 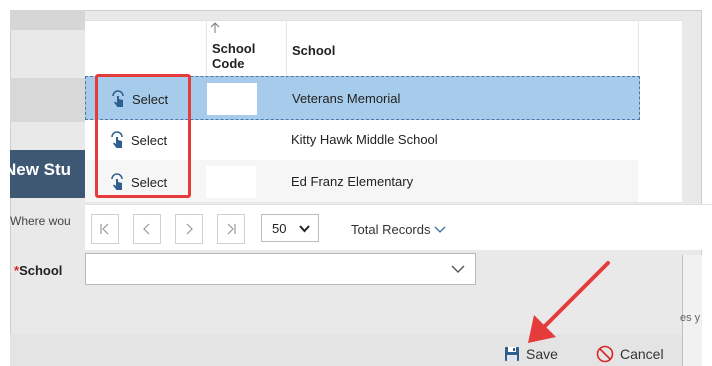 What do you see at coordinates (38, 169) in the screenshot?
I see `dialog-title: New Stu` at bounding box center [38, 169].